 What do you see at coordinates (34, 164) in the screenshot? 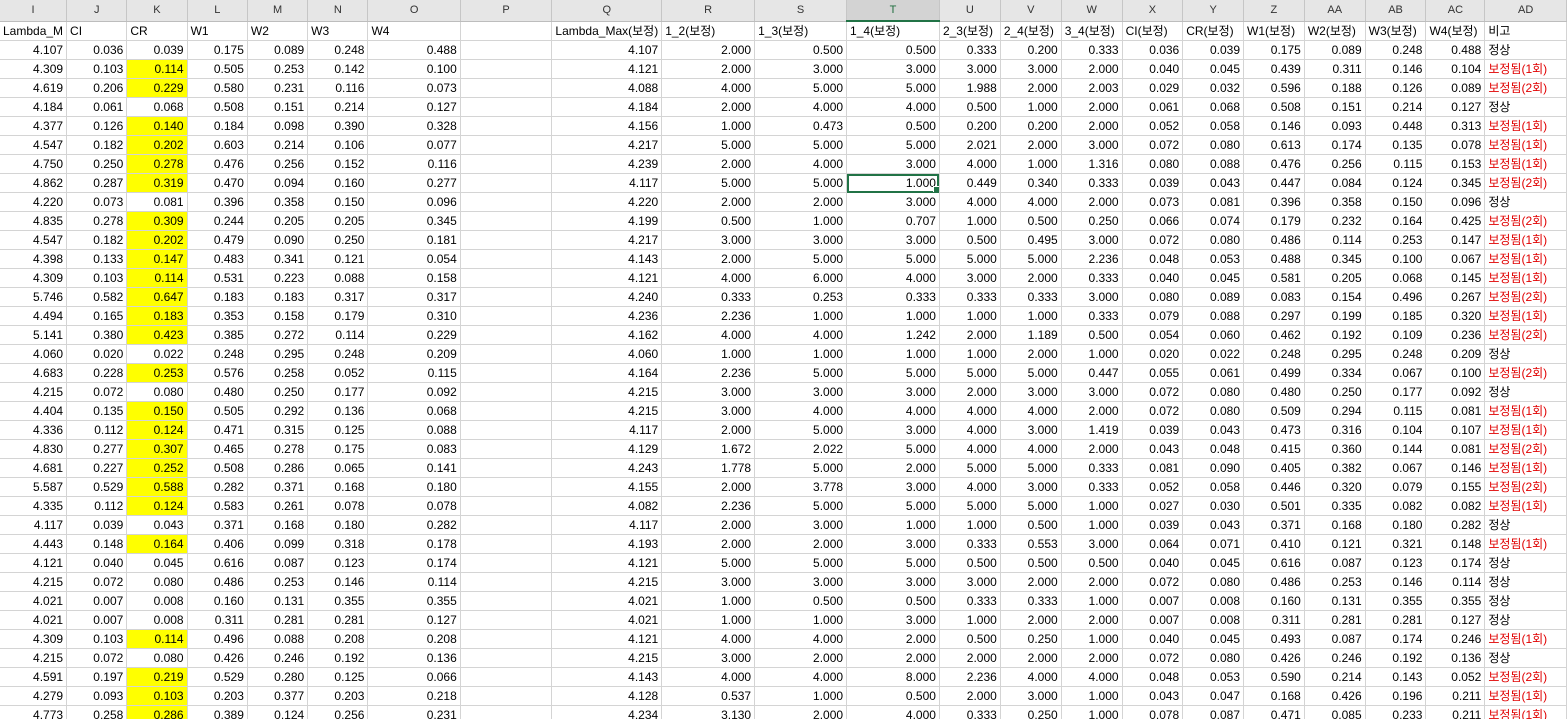
I see `cell-i: 4.750` at bounding box center [34, 164].